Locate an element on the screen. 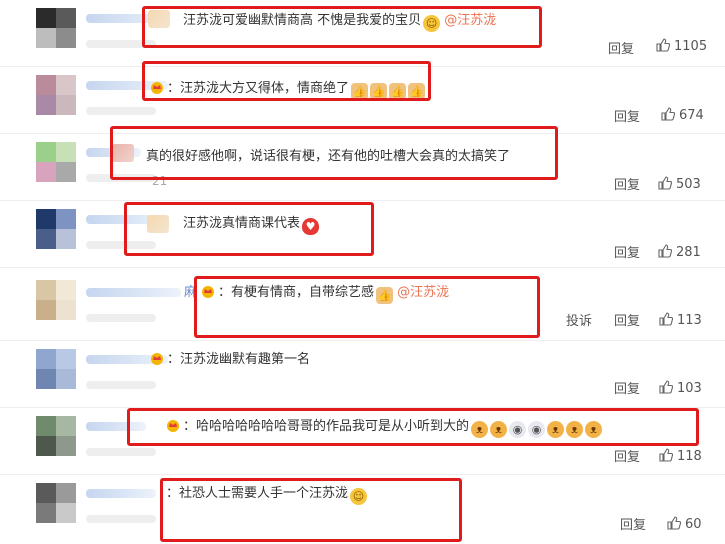 The image size is (725, 544). comment-body: 汪苏泷真情商课代表 is located at coordinates (242, 223).